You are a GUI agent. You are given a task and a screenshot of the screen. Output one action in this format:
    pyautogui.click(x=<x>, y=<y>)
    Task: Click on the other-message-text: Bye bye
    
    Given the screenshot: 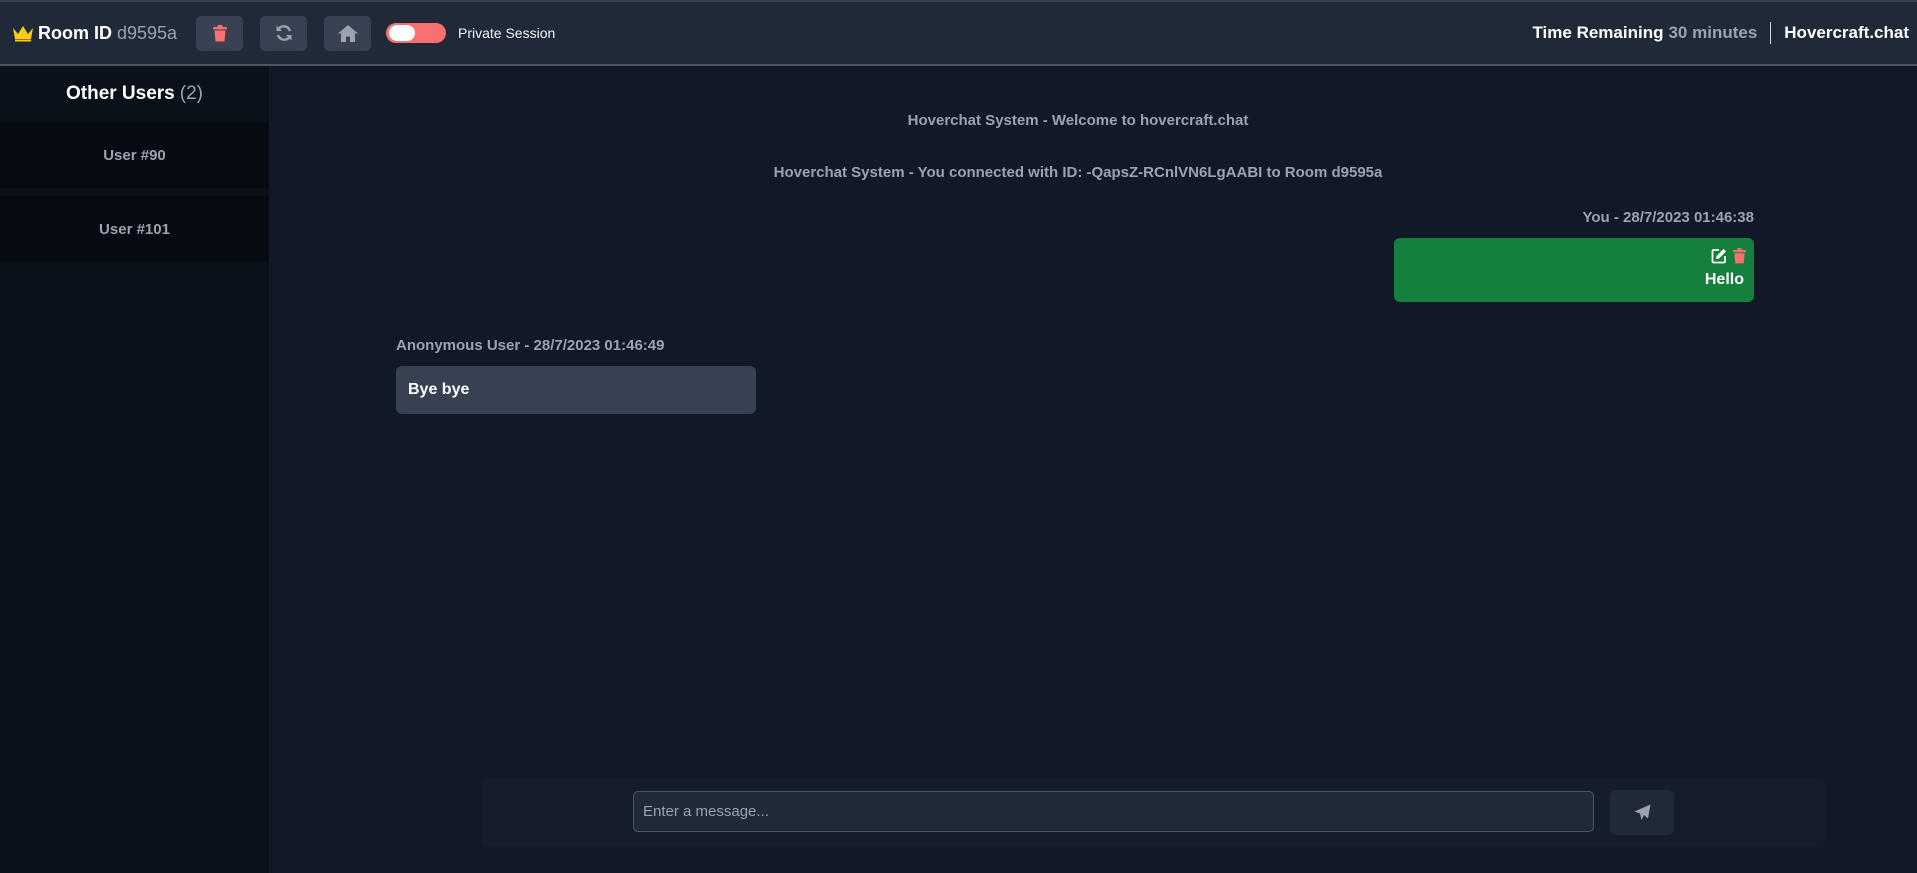 What is the action you would take?
    pyautogui.click(x=439, y=389)
    